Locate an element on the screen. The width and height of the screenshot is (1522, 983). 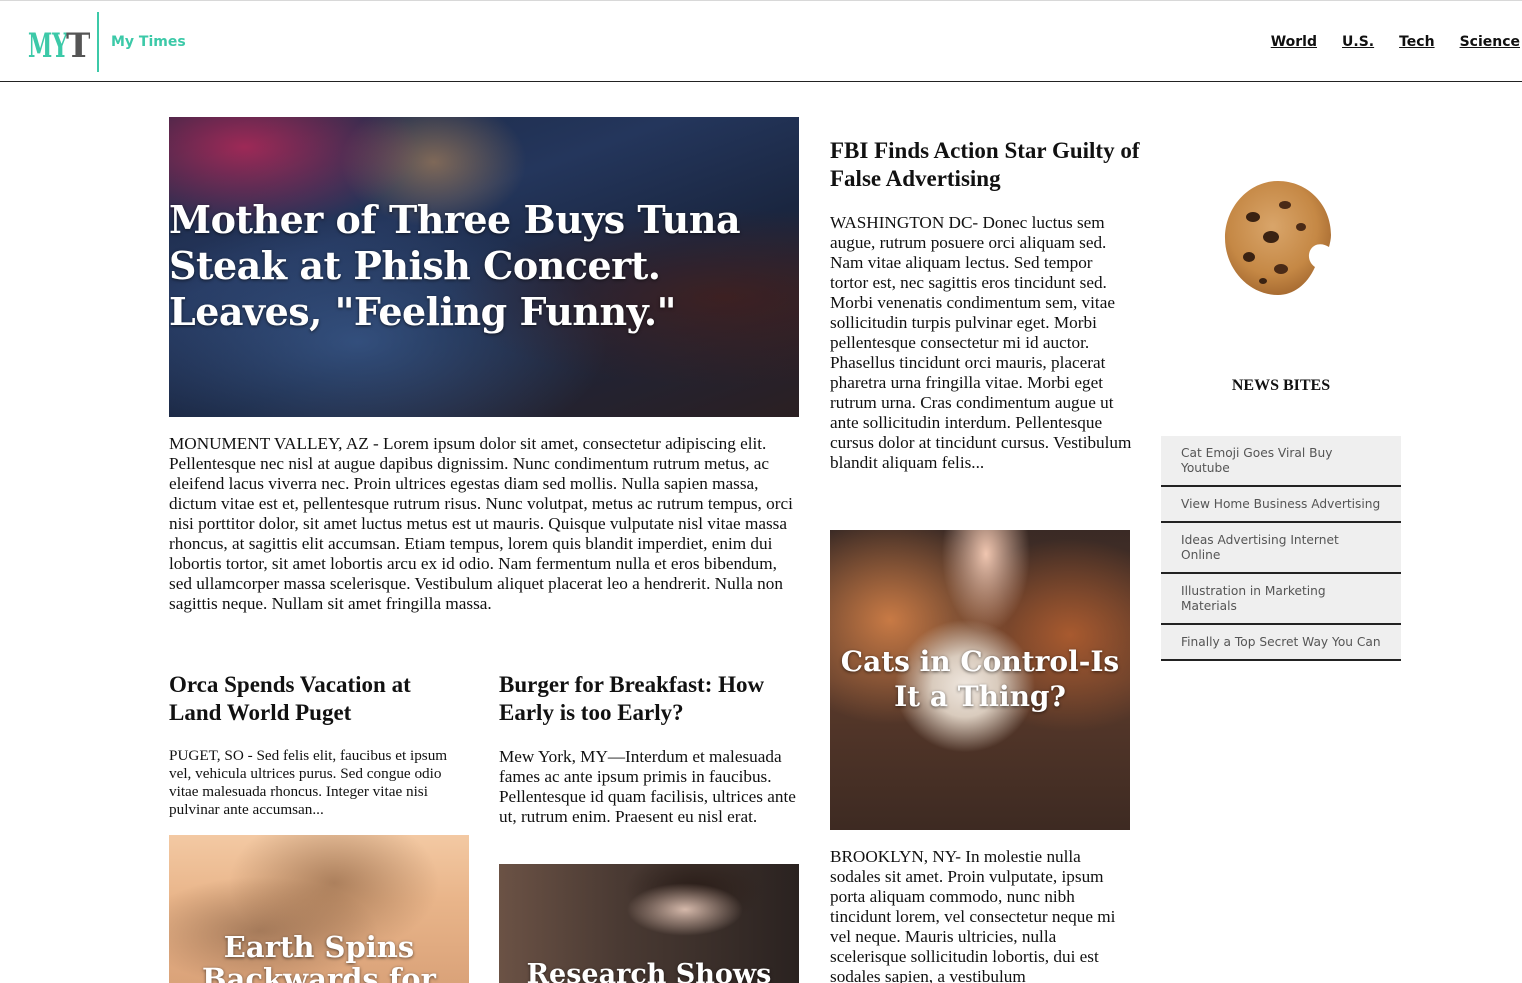
nav-us: U.S. is located at coordinates (1358, 42).